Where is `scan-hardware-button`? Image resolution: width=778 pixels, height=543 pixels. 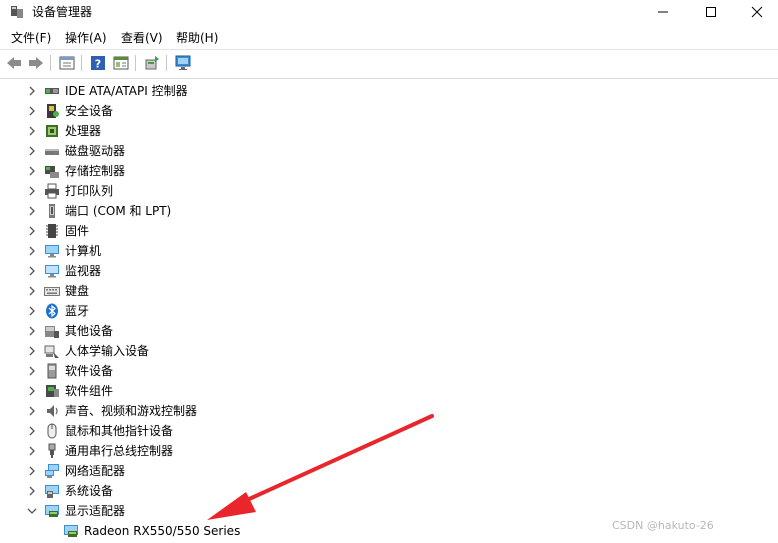
scan-hardware-button is located at coordinates (183, 63).